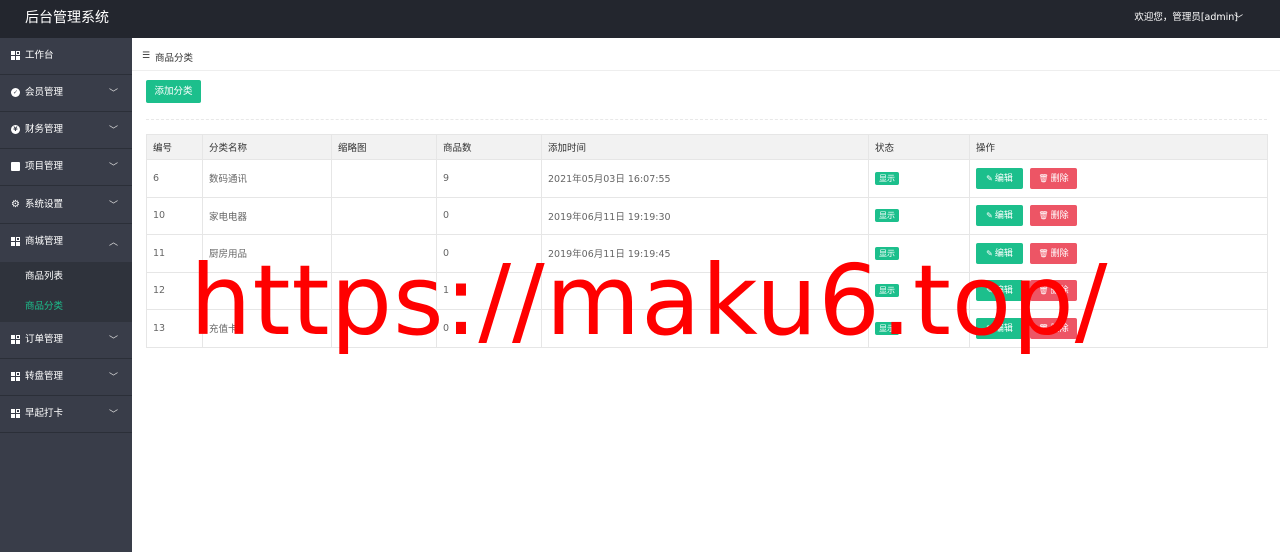 This screenshot has width=1280, height=552. I want to click on watermark-text: https://maku6.top/, so click(649, 300).